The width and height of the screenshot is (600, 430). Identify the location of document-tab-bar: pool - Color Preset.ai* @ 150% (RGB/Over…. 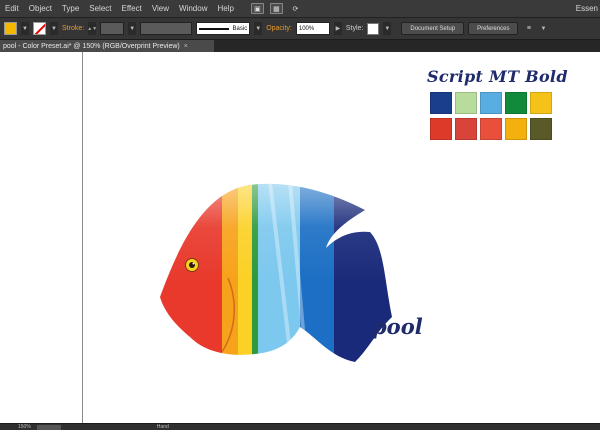
(300, 46).